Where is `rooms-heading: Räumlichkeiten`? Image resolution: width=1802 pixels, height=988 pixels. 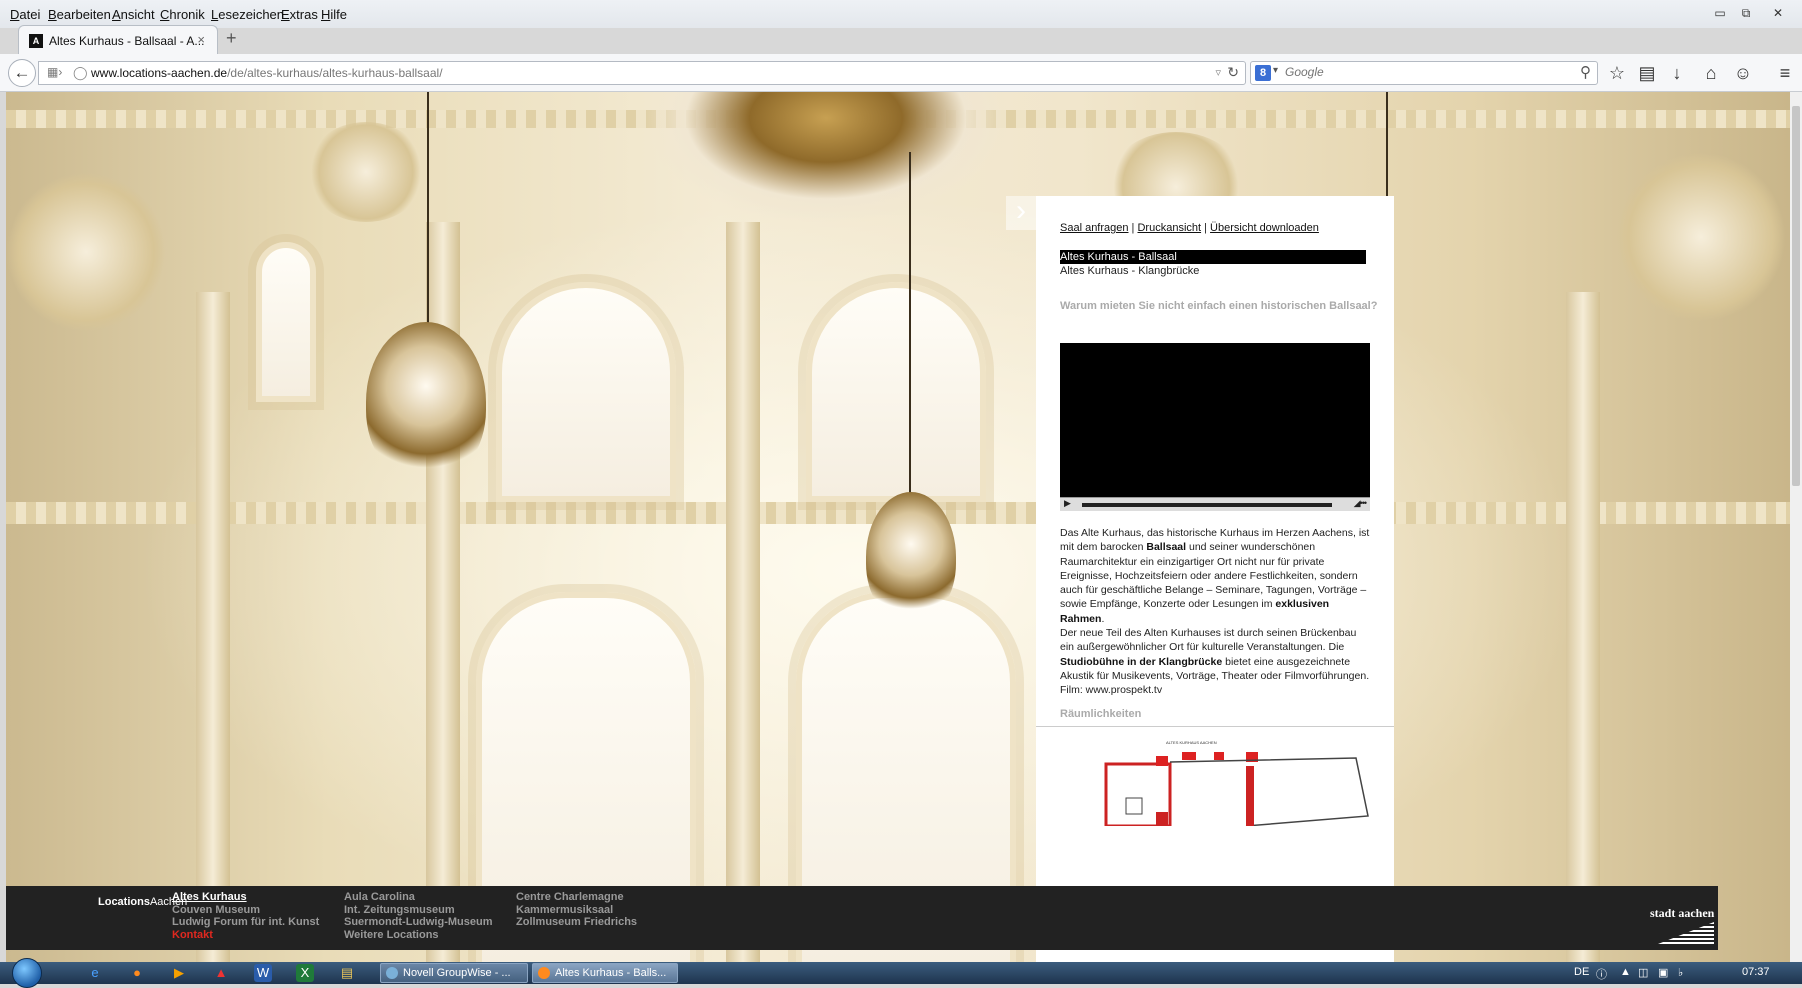
rooms-heading: Räumlichkeiten is located at coordinates (1101, 714).